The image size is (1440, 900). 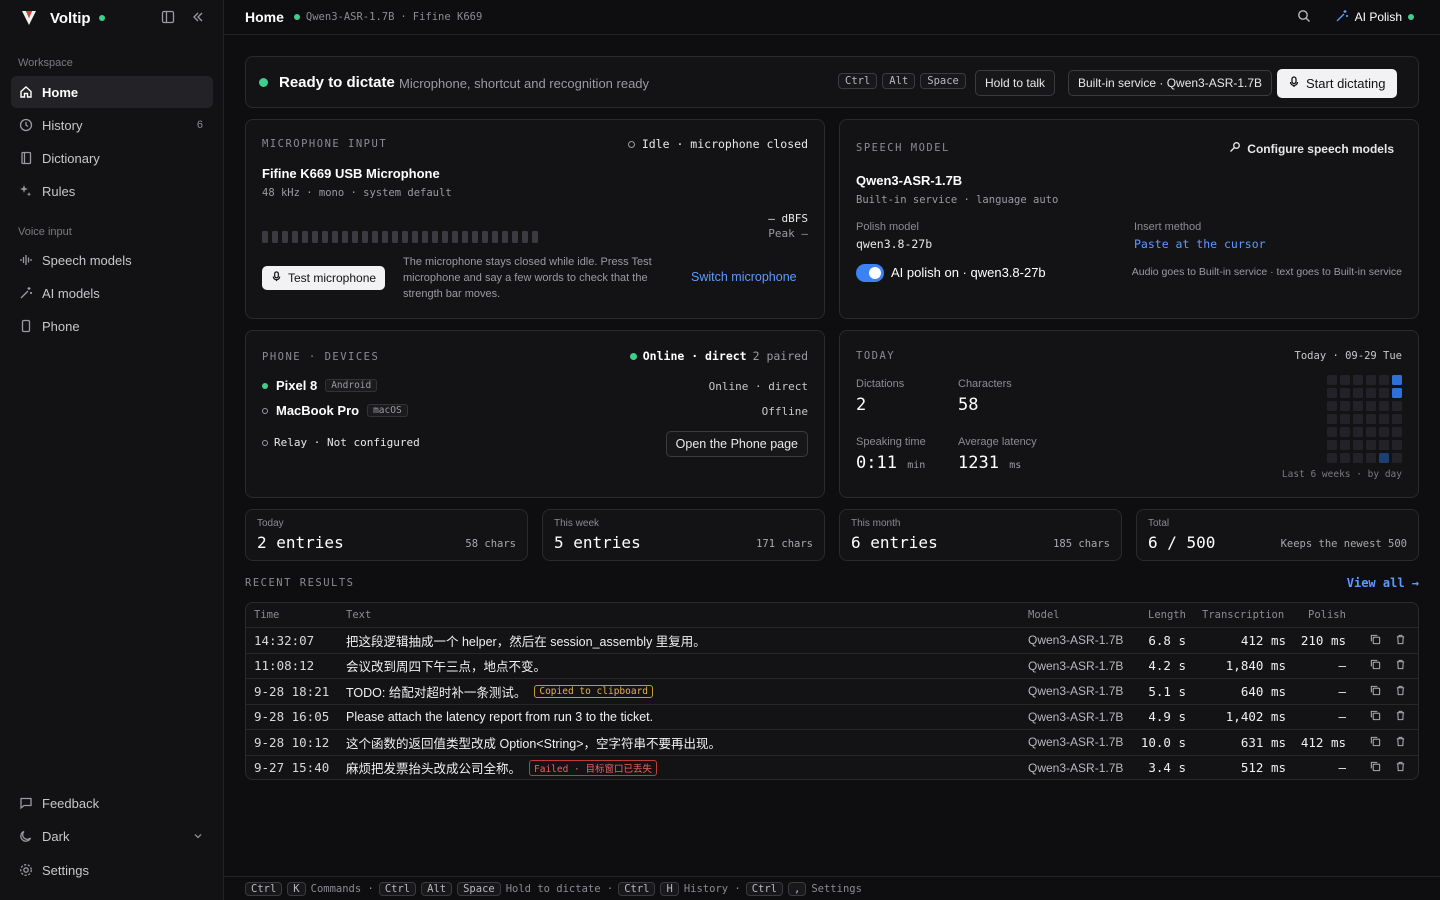 I want to click on idle-dot, so click(x=631, y=144).